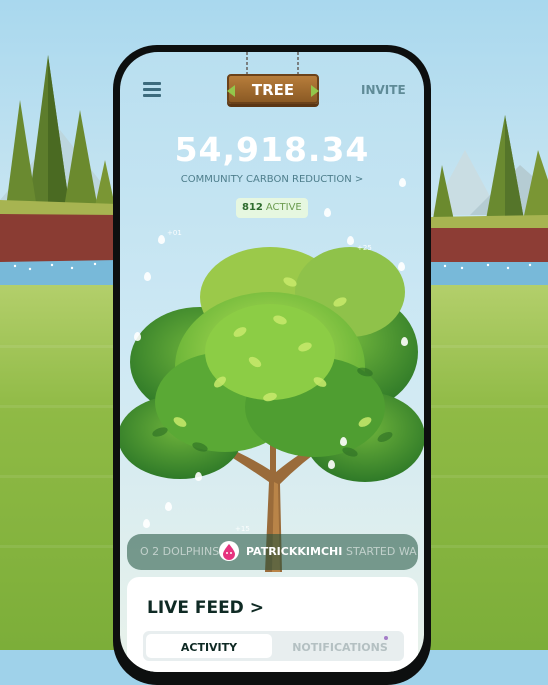  Describe the element at coordinates (364, 248) in the screenshot. I see `floating-number: +25` at that location.